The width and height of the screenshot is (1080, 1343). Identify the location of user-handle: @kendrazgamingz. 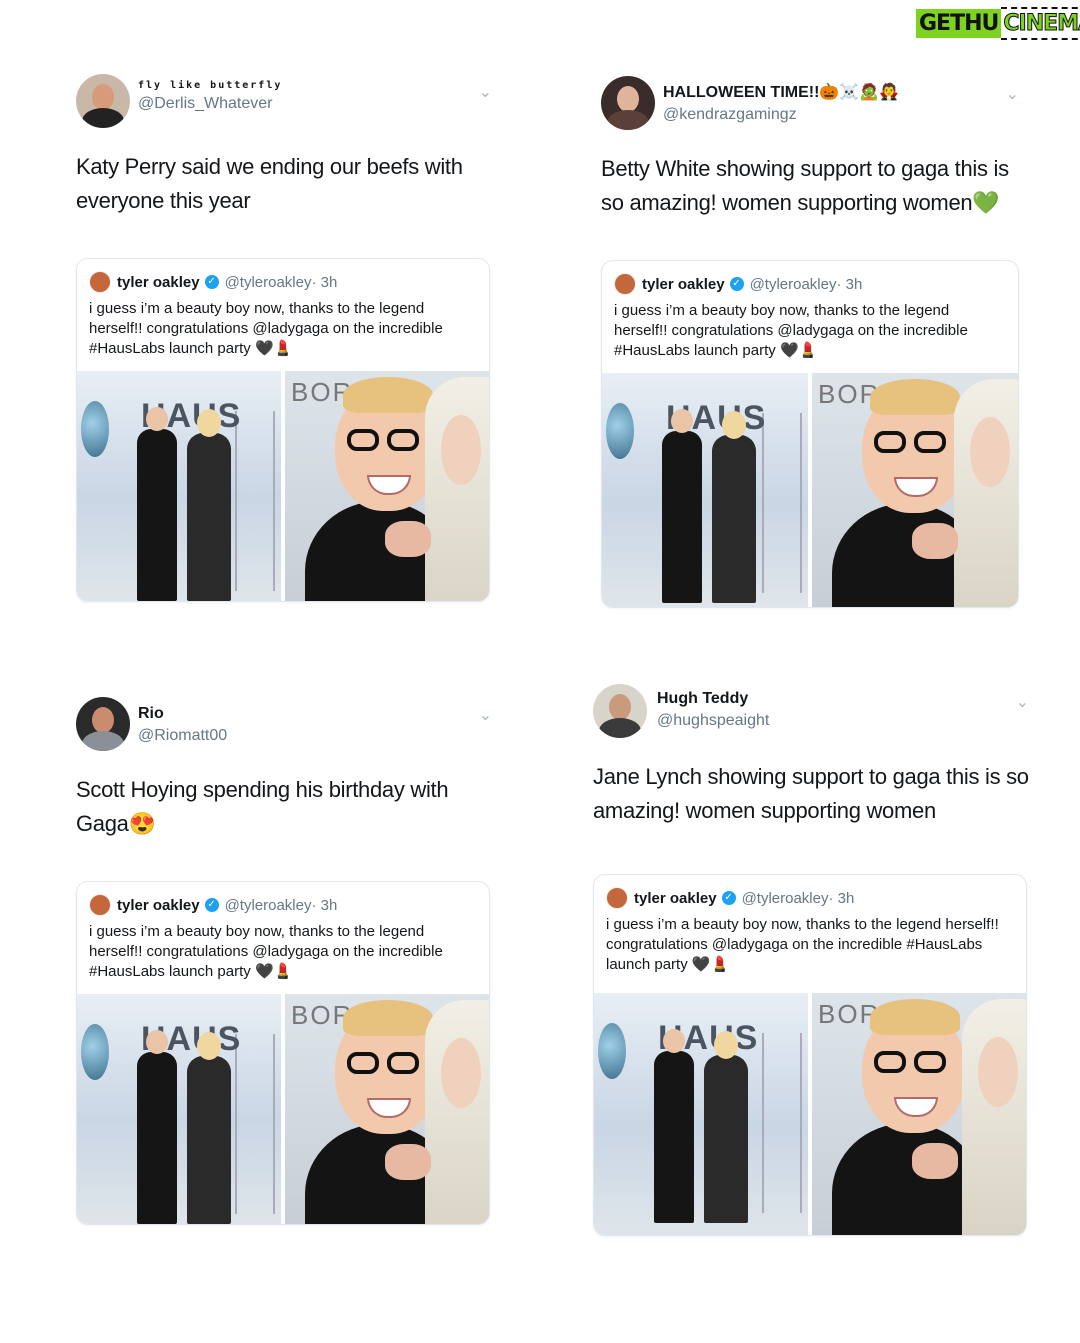
(781, 115).